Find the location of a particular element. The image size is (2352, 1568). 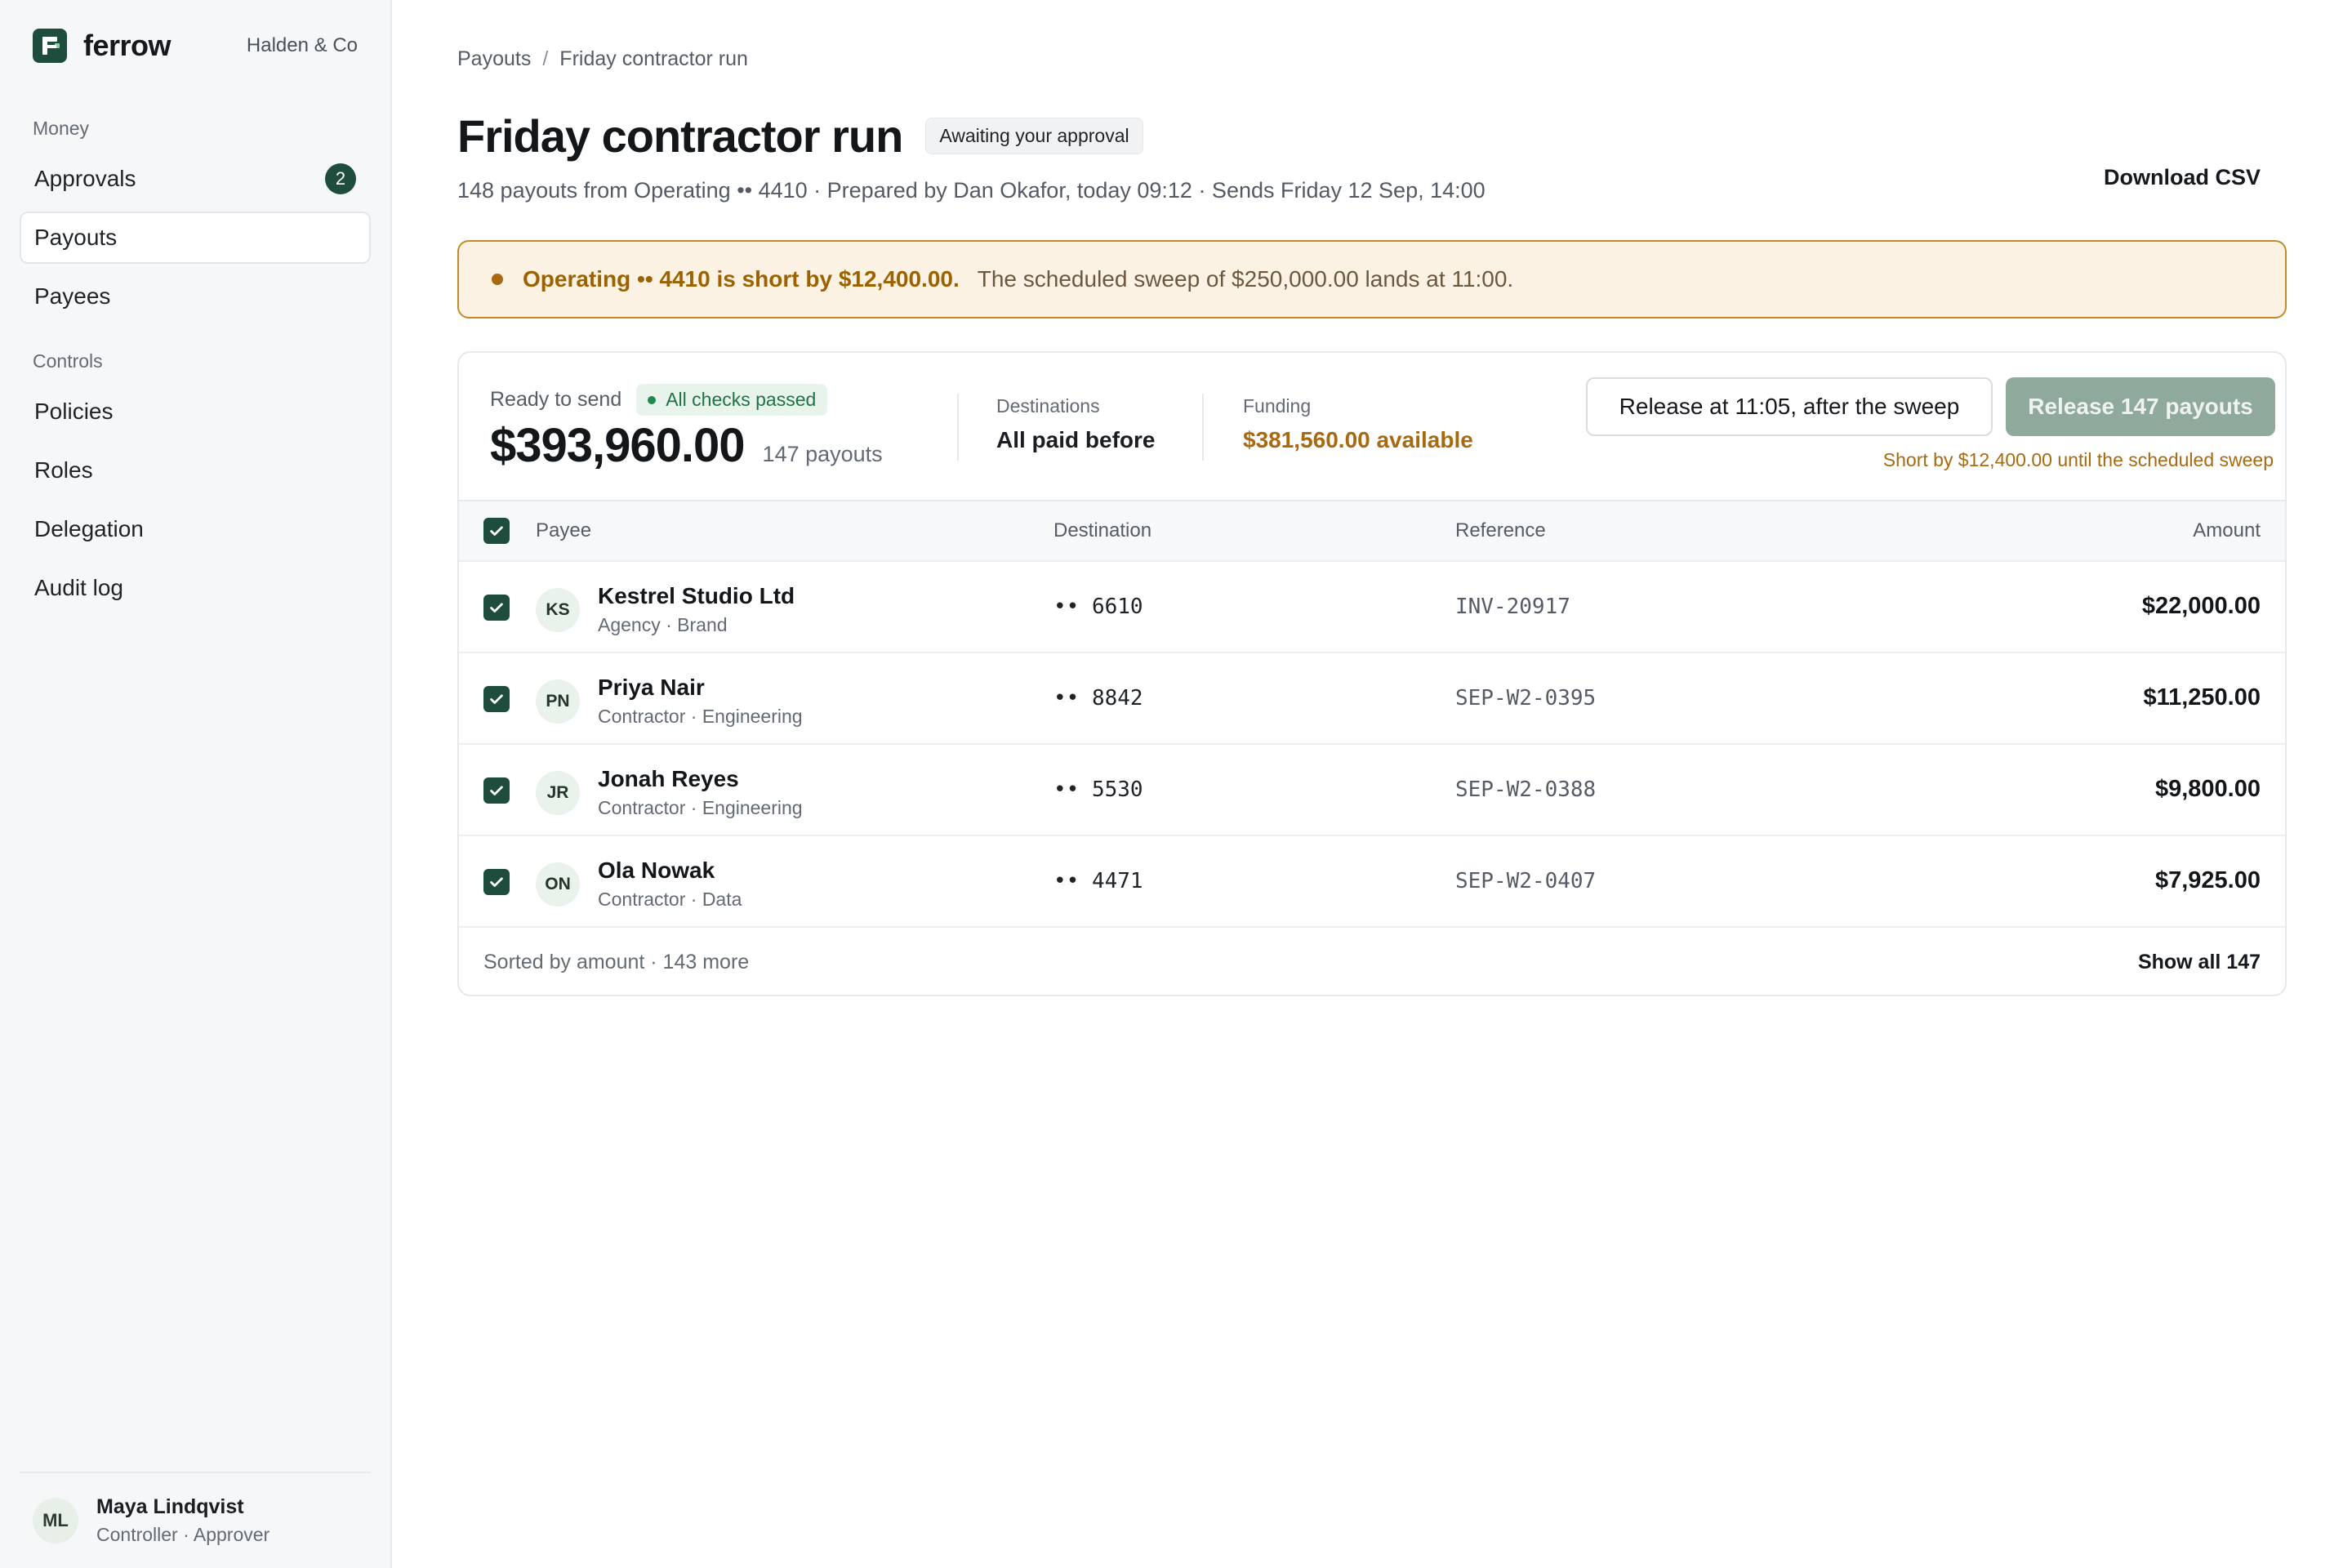

funding-value: $381,560.00 available is located at coordinates (1358, 439).